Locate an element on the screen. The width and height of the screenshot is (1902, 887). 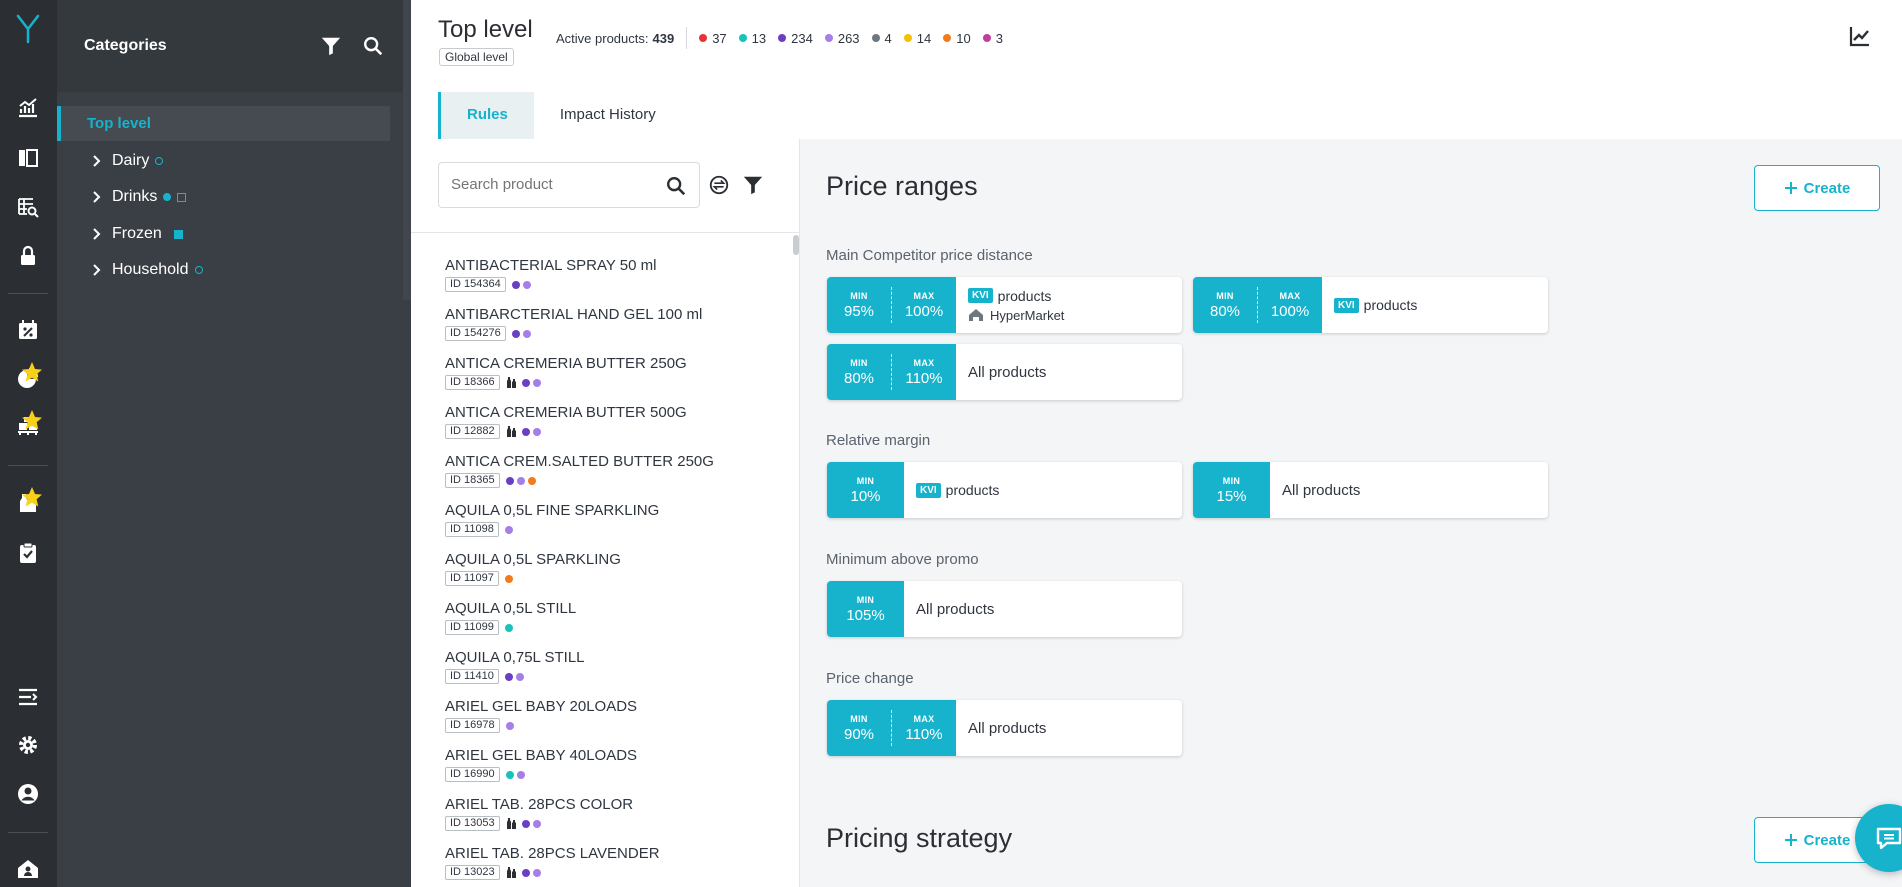
create-label: Create is located at coordinates (1827, 188).